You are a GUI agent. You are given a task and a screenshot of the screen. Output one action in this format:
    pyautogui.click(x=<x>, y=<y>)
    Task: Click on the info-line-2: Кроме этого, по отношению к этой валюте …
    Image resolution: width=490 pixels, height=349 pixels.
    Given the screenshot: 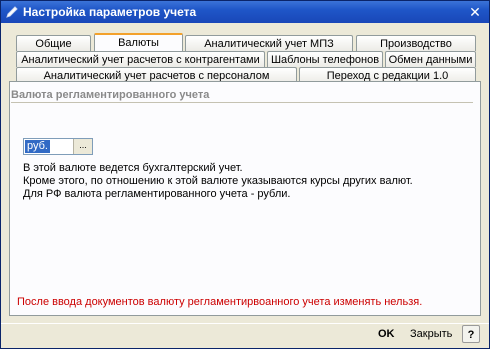 What is the action you would take?
    pyautogui.click(x=218, y=181)
    